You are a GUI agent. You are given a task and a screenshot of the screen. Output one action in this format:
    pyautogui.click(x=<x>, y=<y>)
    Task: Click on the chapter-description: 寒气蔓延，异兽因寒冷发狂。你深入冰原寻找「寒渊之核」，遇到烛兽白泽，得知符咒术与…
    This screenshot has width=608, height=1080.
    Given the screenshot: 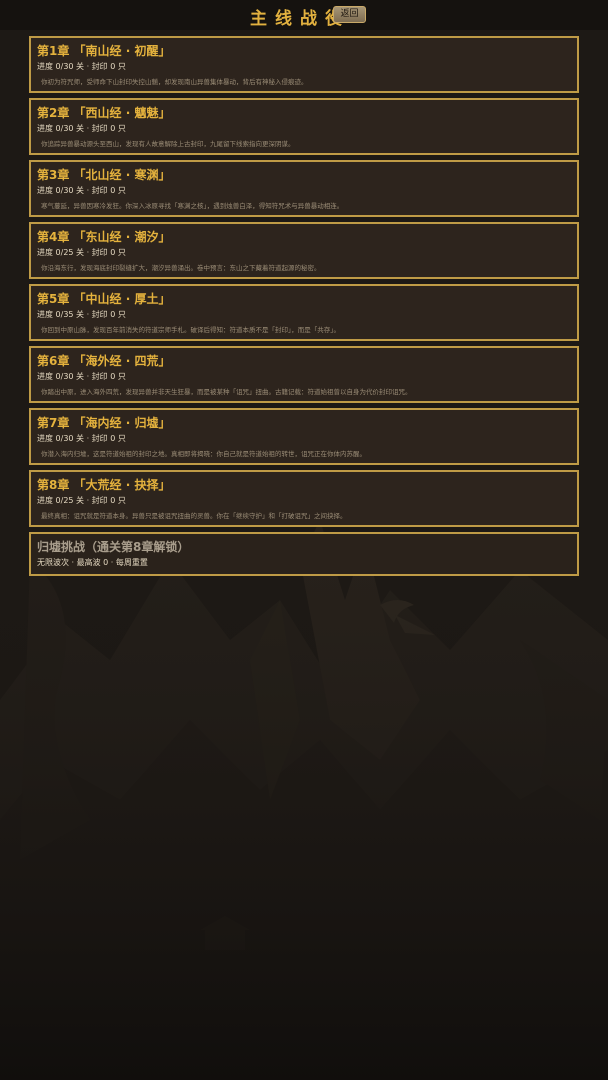 What is the action you would take?
    pyautogui.click(x=192, y=206)
    